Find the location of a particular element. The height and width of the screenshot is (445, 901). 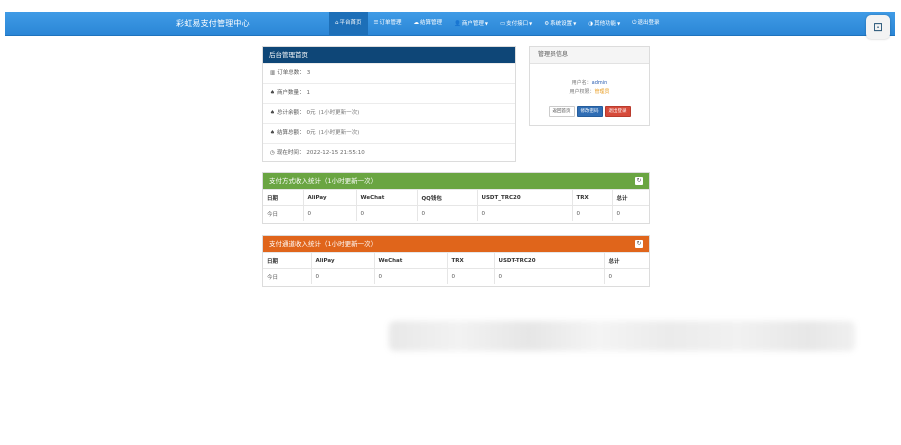

row-label: 总计余额： is located at coordinates (290, 113).